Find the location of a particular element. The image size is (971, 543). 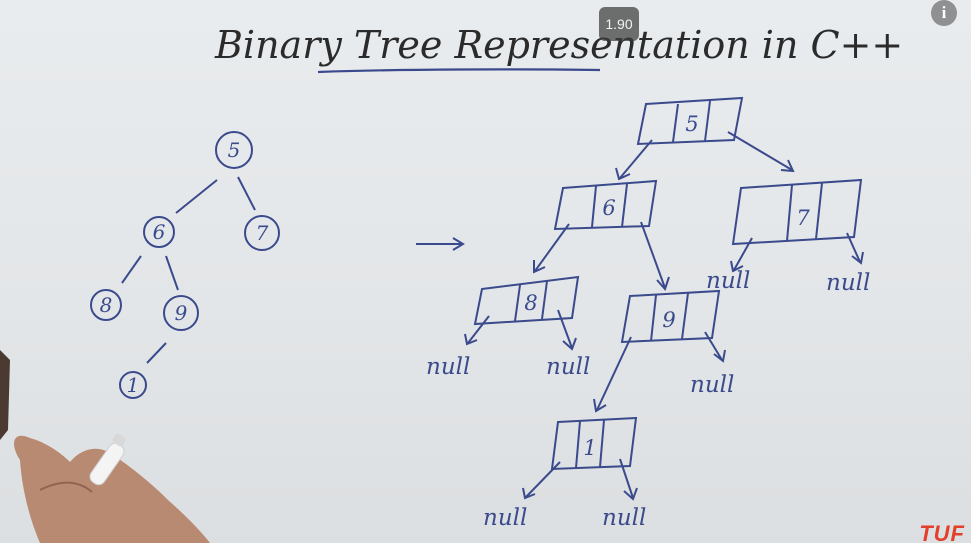

null-label-9-right: null is located at coordinates (712, 385).